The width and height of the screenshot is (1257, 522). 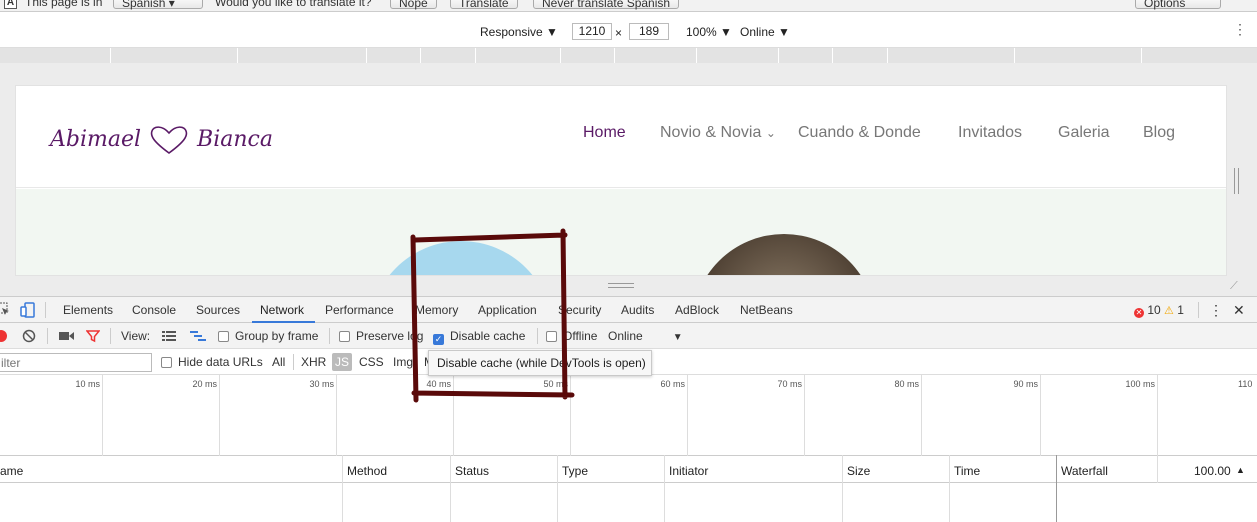 I want to click on language-select: Spanish ▾, so click(x=158, y=5).